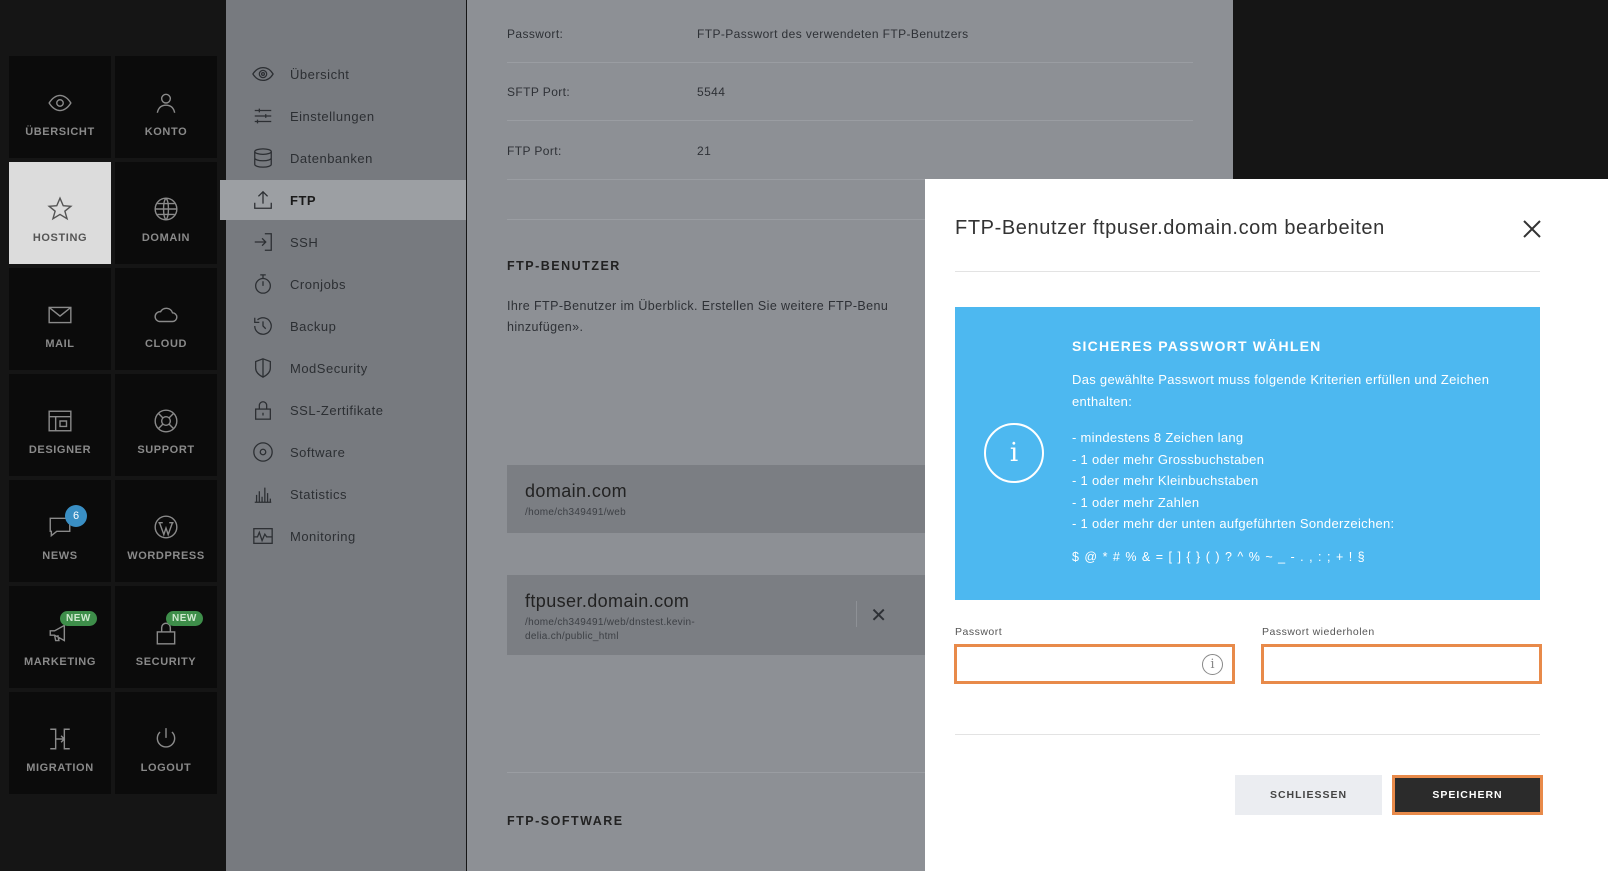  What do you see at coordinates (979, 632) in the screenshot?
I see `password-label: Passwort` at bounding box center [979, 632].